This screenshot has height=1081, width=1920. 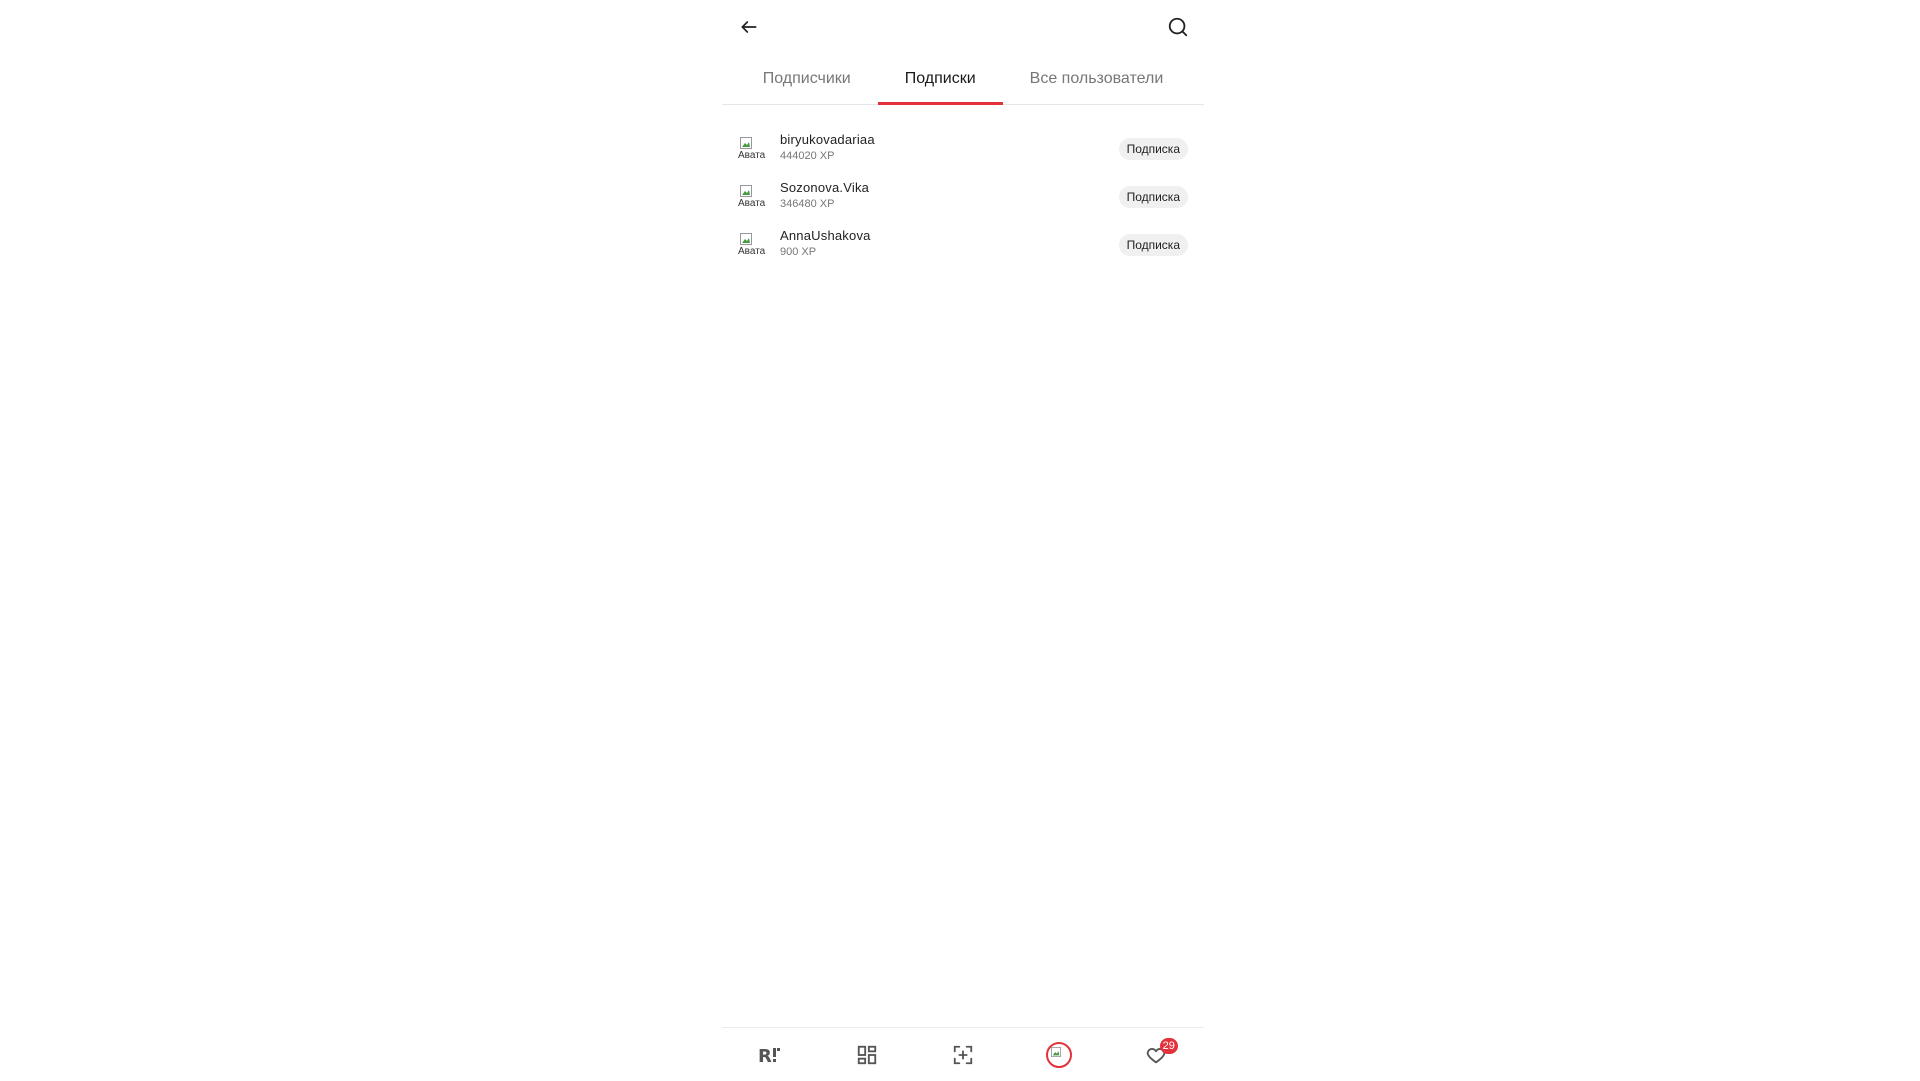 What do you see at coordinates (963, 250) in the screenshot?
I see `list-item: Авата AnnaUshakova 900 XP Подписка` at bounding box center [963, 250].